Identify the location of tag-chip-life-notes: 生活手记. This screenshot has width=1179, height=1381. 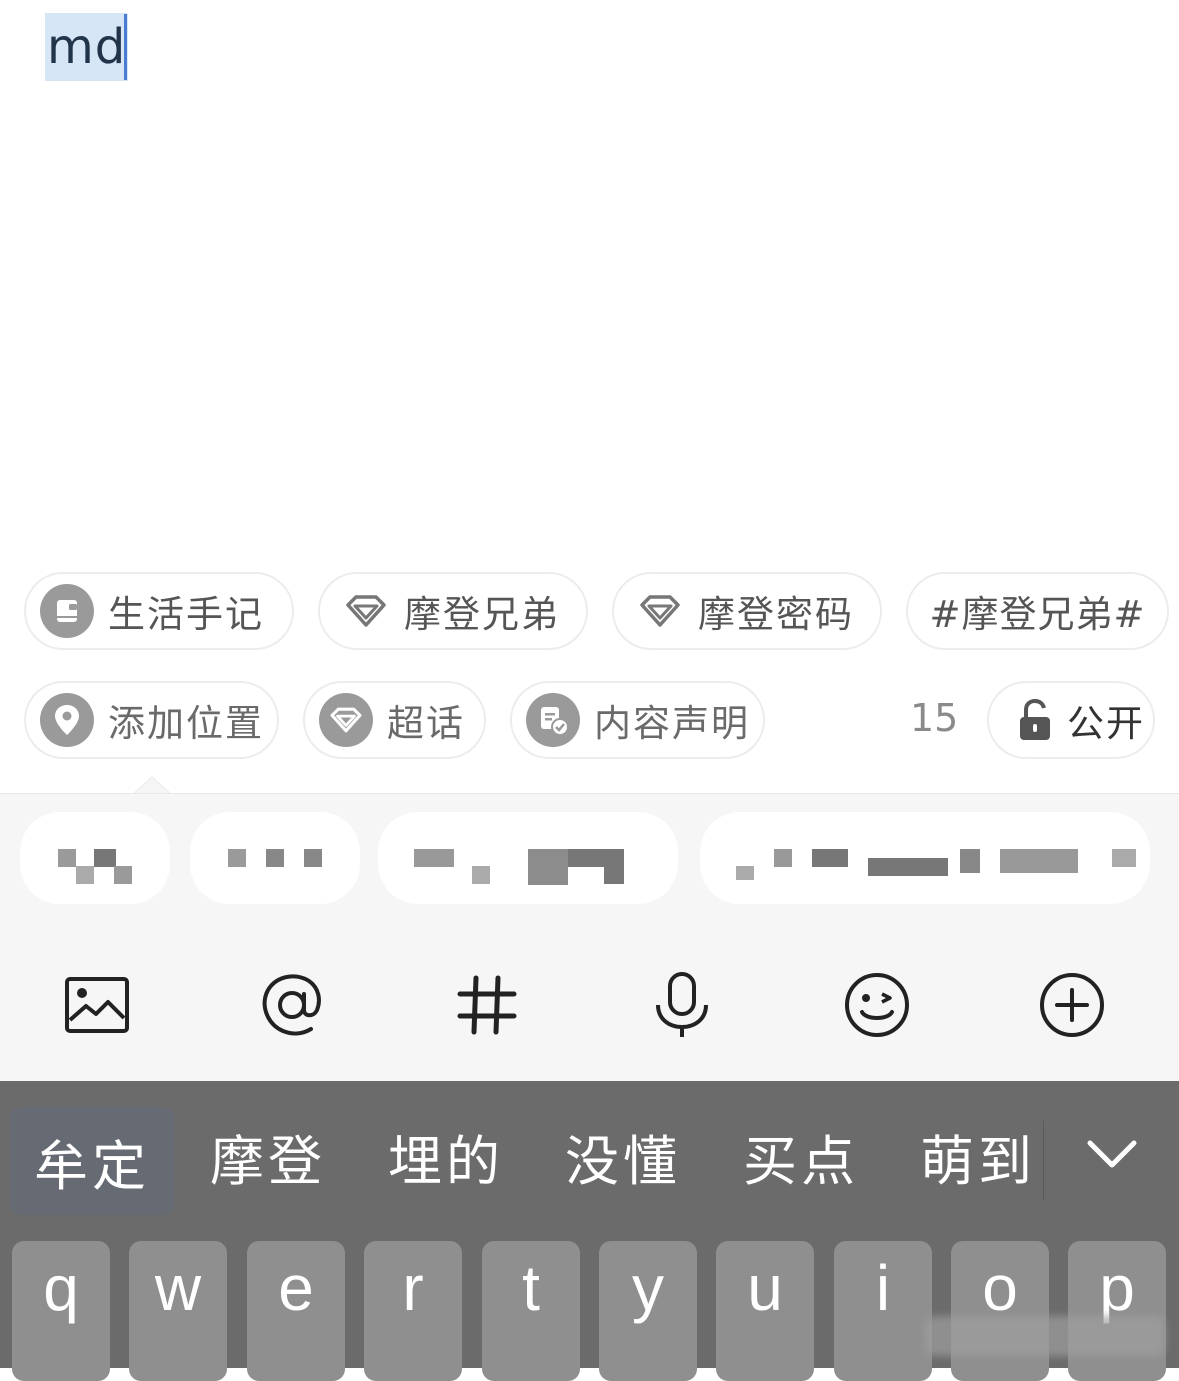
(159, 611).